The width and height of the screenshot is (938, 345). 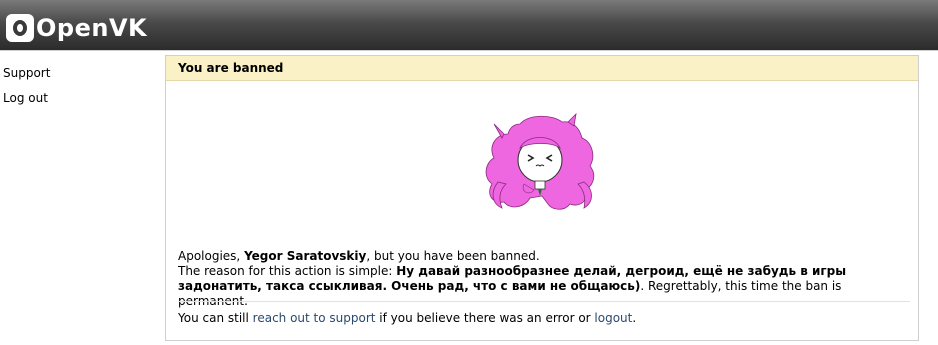 What do you see at coordinates (453, 256) in the screenshot?
I see `apology-suffix: , but you have been banned.` at bounding box center [453, 256].